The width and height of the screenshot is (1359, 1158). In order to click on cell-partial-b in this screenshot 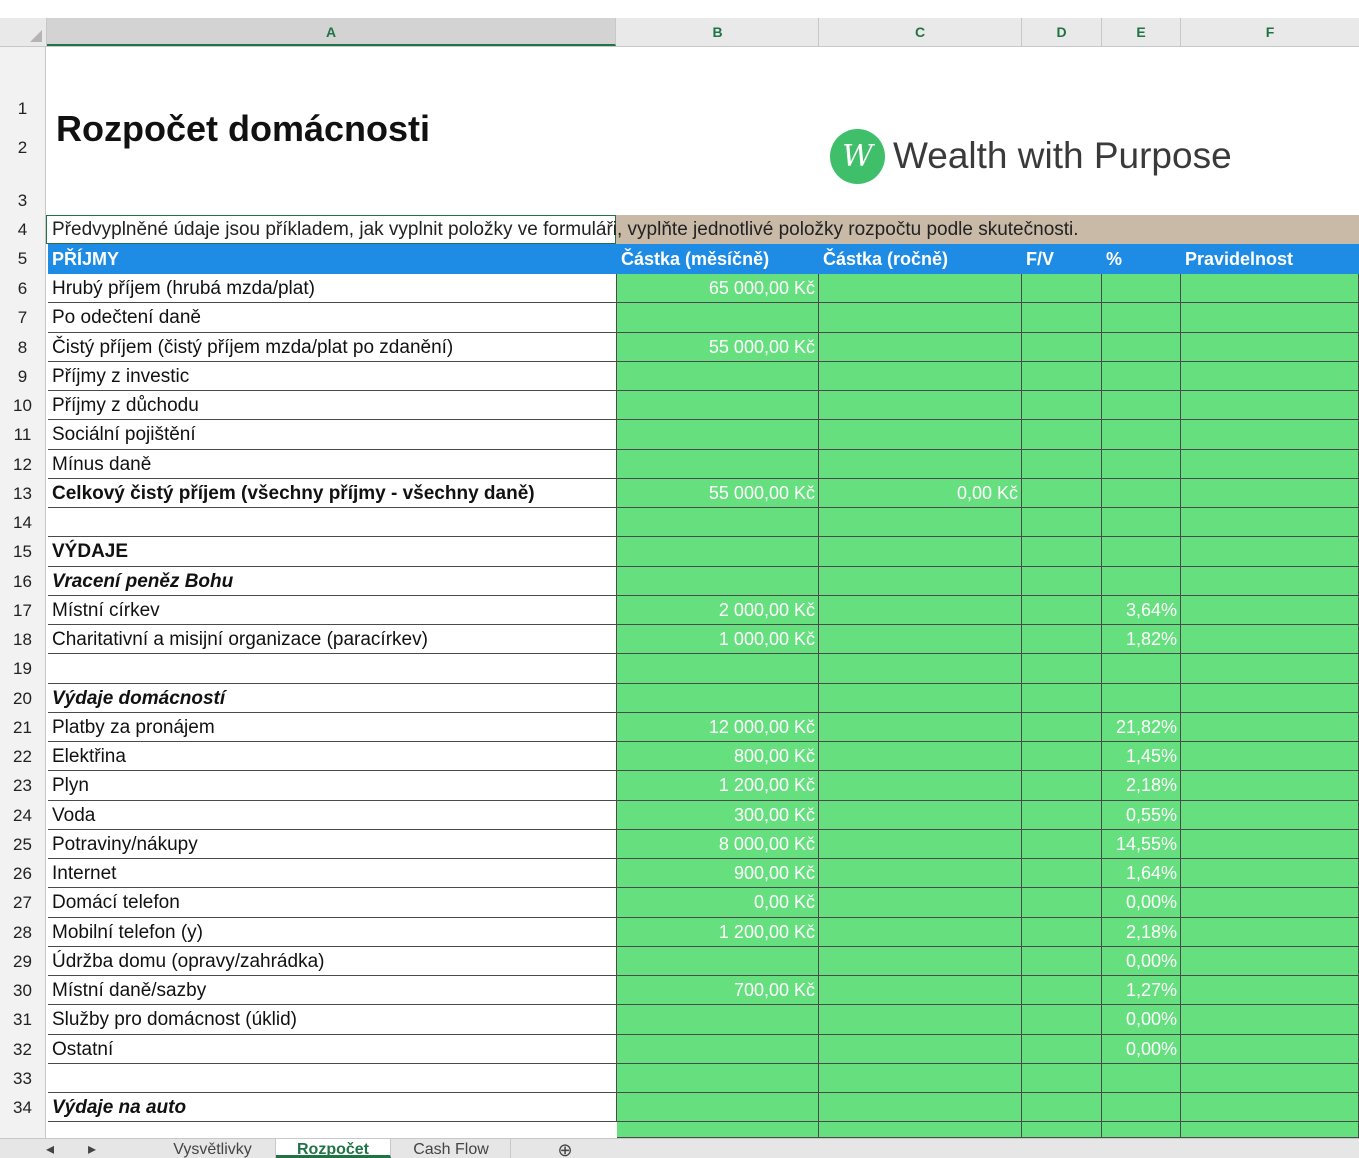, I will do `click(718, 1130)`.